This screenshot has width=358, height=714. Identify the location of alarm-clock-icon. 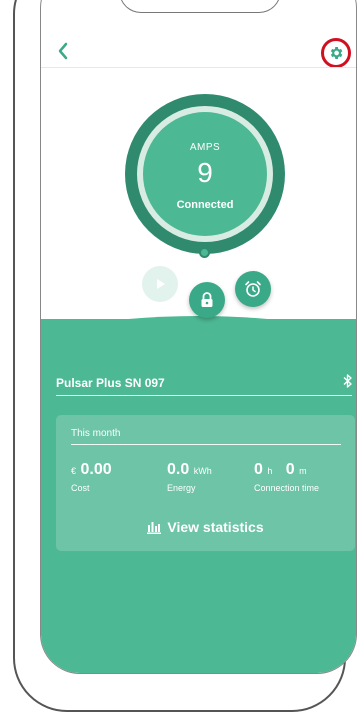
(253, 289).